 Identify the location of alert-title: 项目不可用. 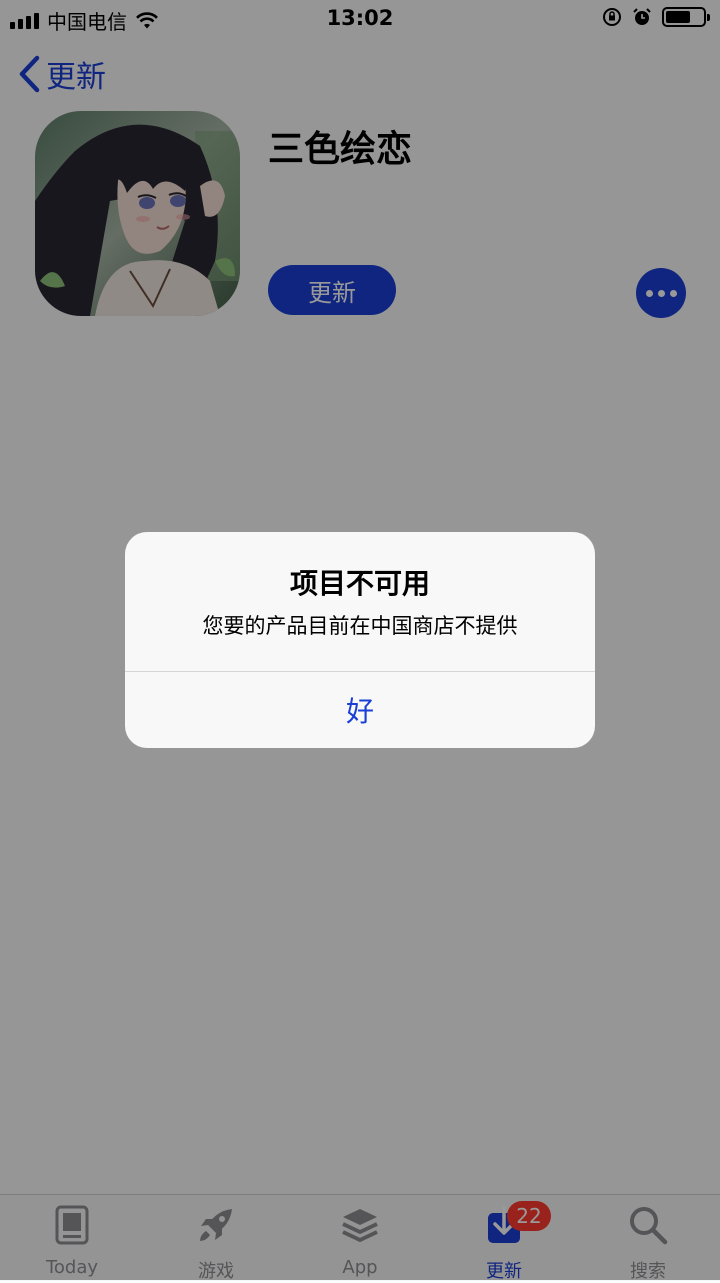
(359, 583).